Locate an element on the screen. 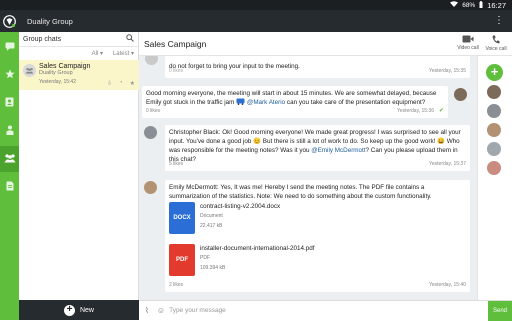 The height and width of the screenshot is (321, 512). video-call-button: Video call is located at coordinates (468, 43).